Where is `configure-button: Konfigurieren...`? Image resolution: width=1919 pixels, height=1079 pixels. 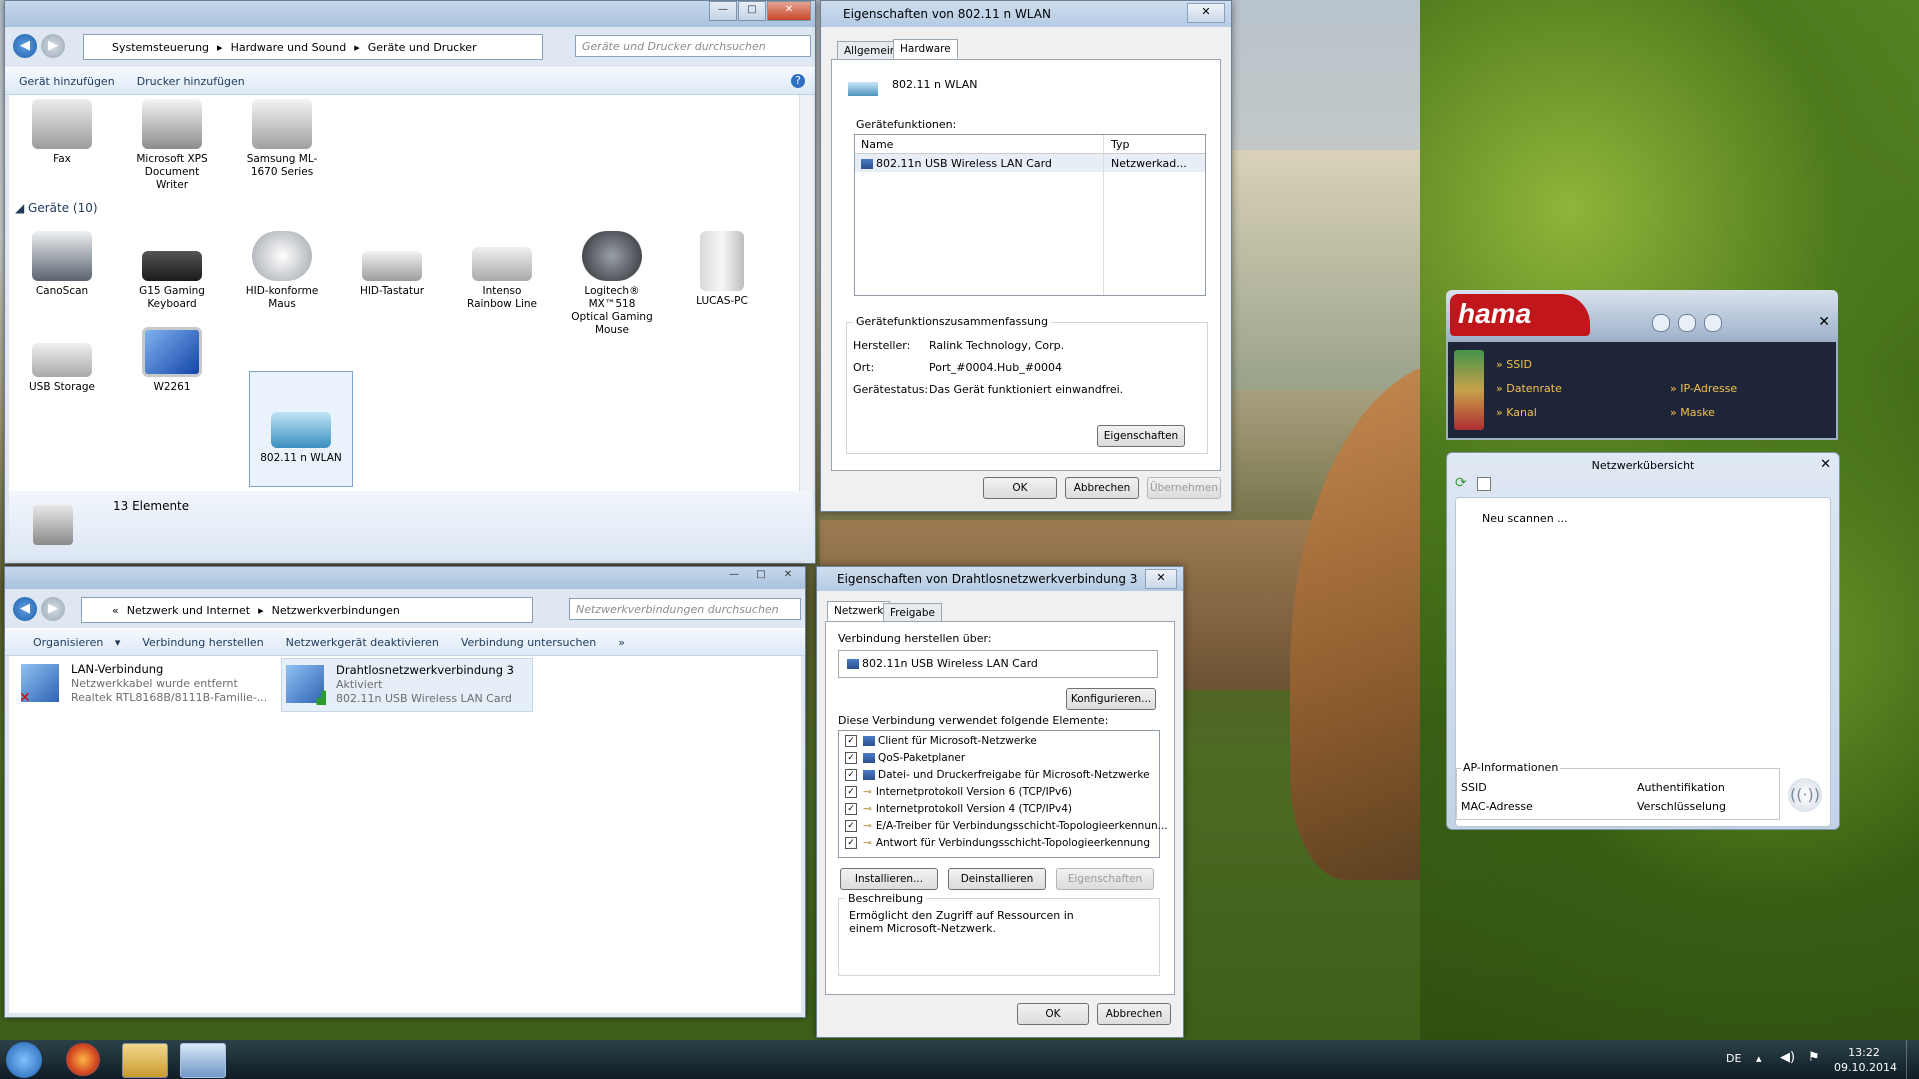 configure-button: Konfigurieren... is located at coordinates (1111, 699).